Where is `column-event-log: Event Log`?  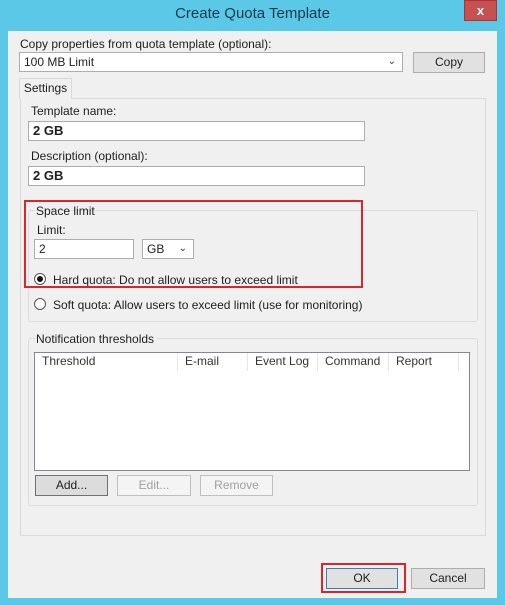 column-event-log: Event Log is located at coordinates (283, 362).